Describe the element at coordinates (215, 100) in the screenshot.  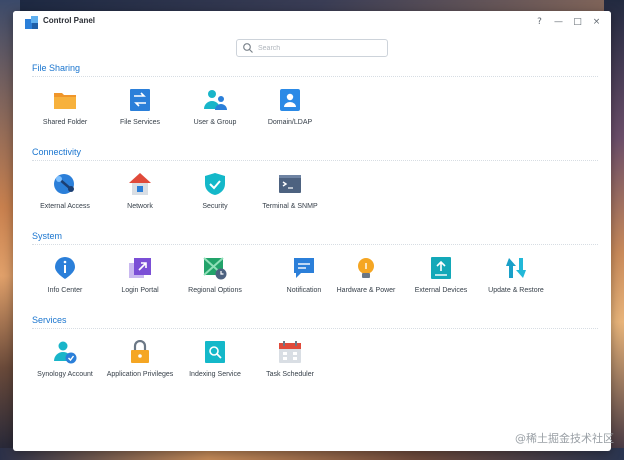
I see `user-group-icon` at that location.